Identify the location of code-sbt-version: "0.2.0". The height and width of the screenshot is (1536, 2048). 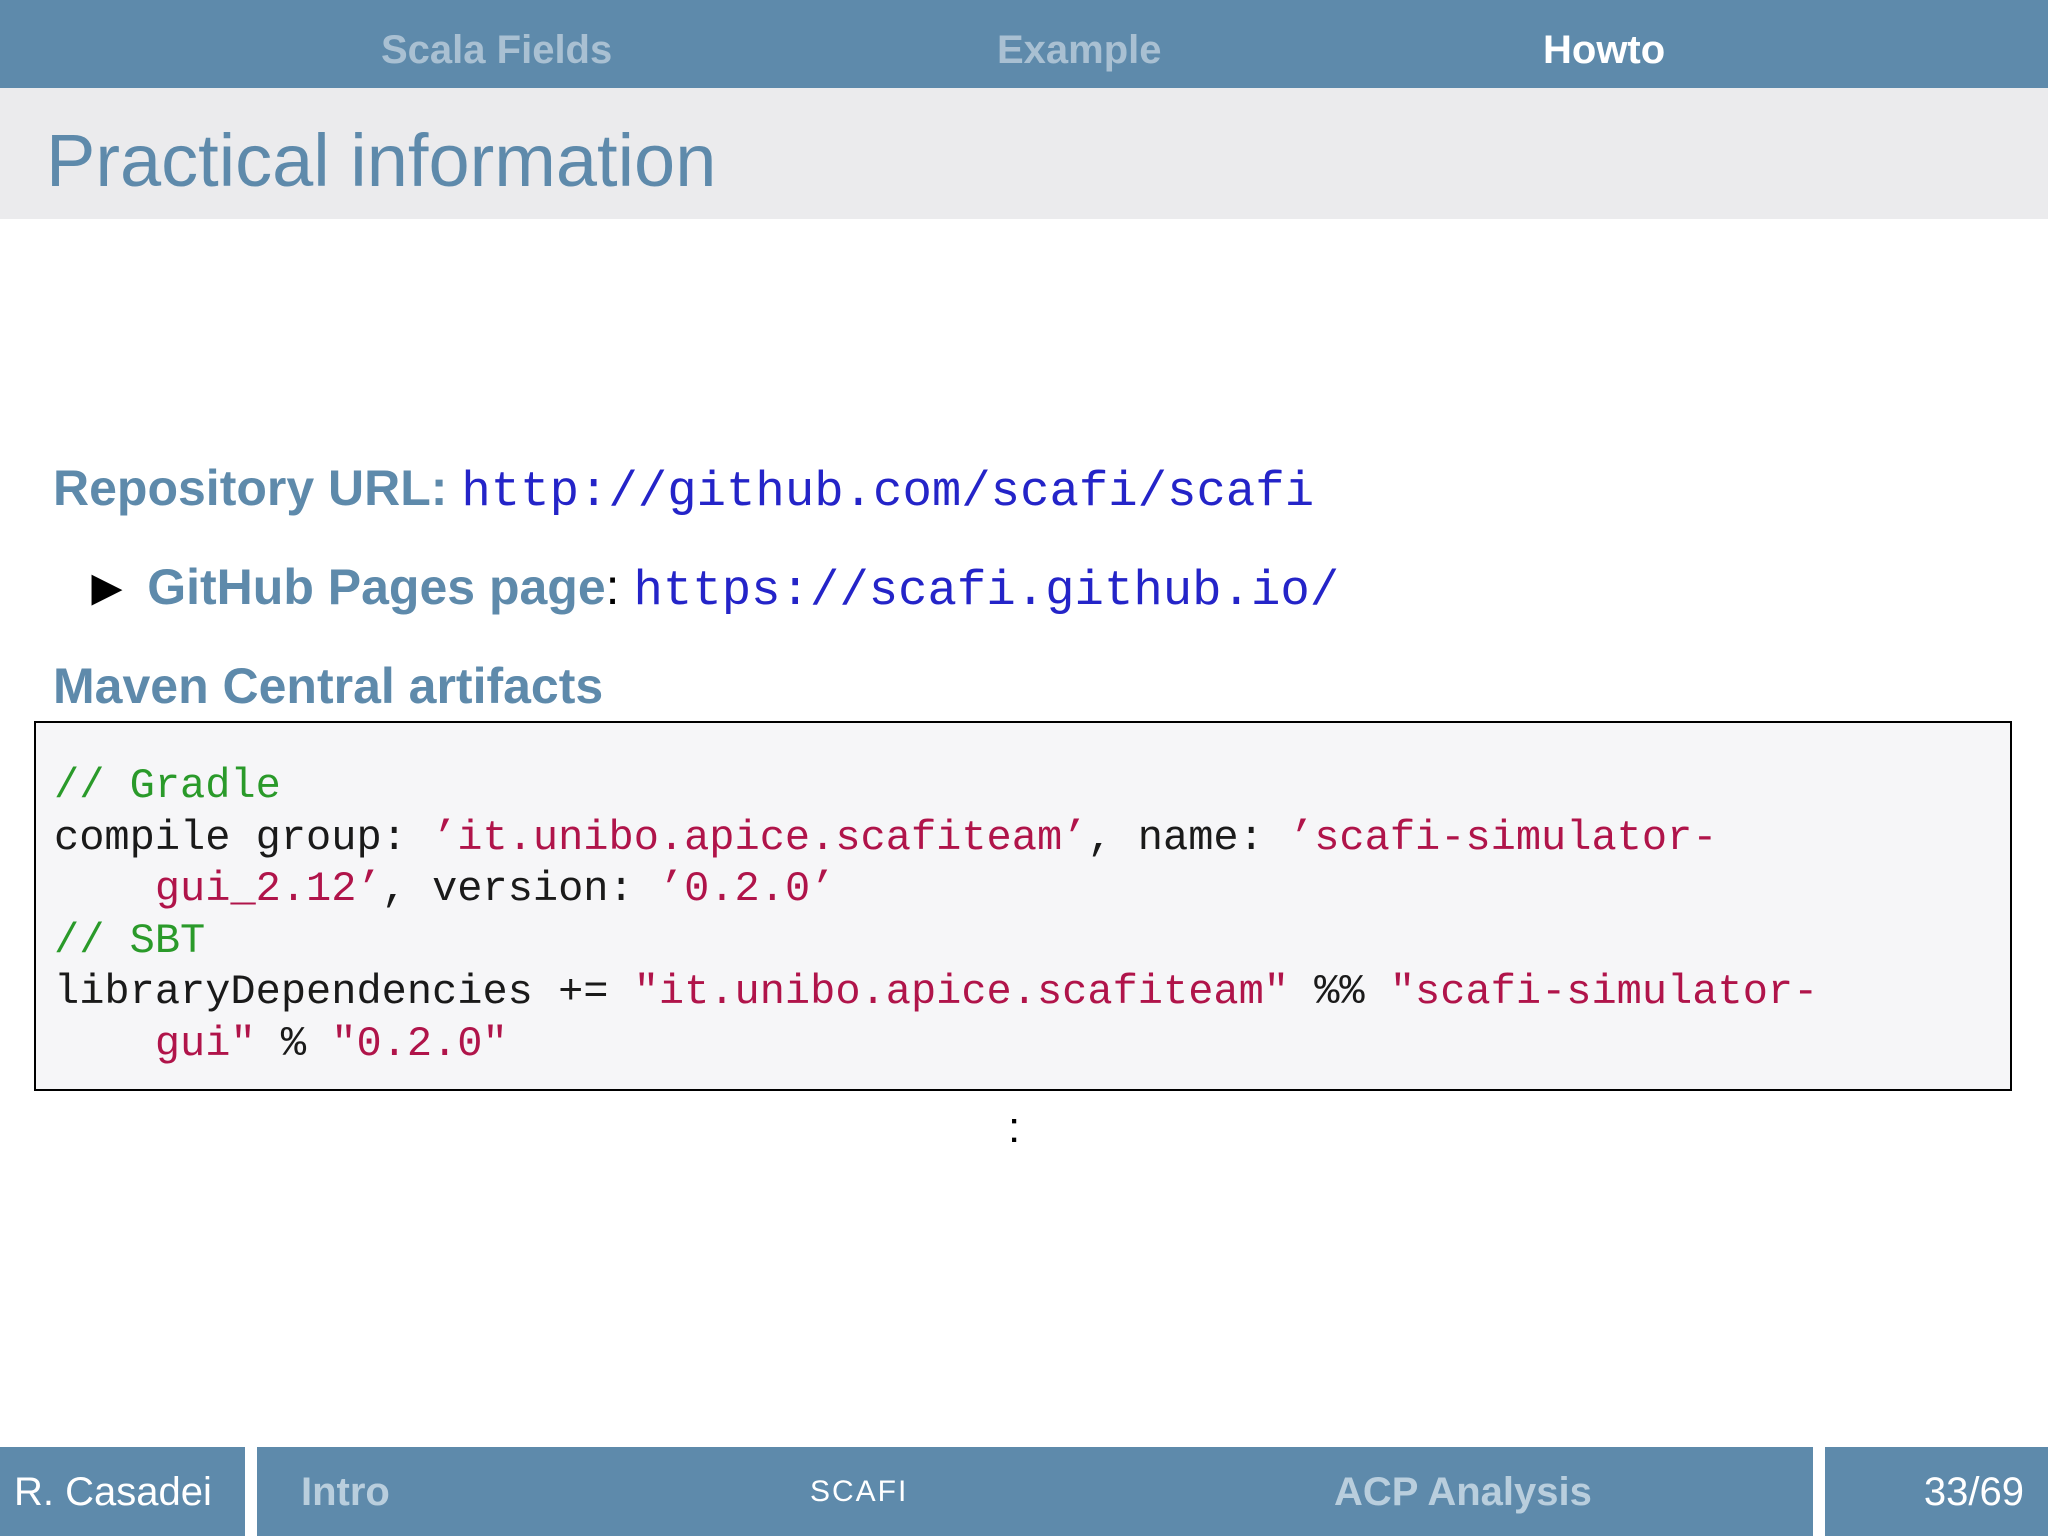
(419, 1043).